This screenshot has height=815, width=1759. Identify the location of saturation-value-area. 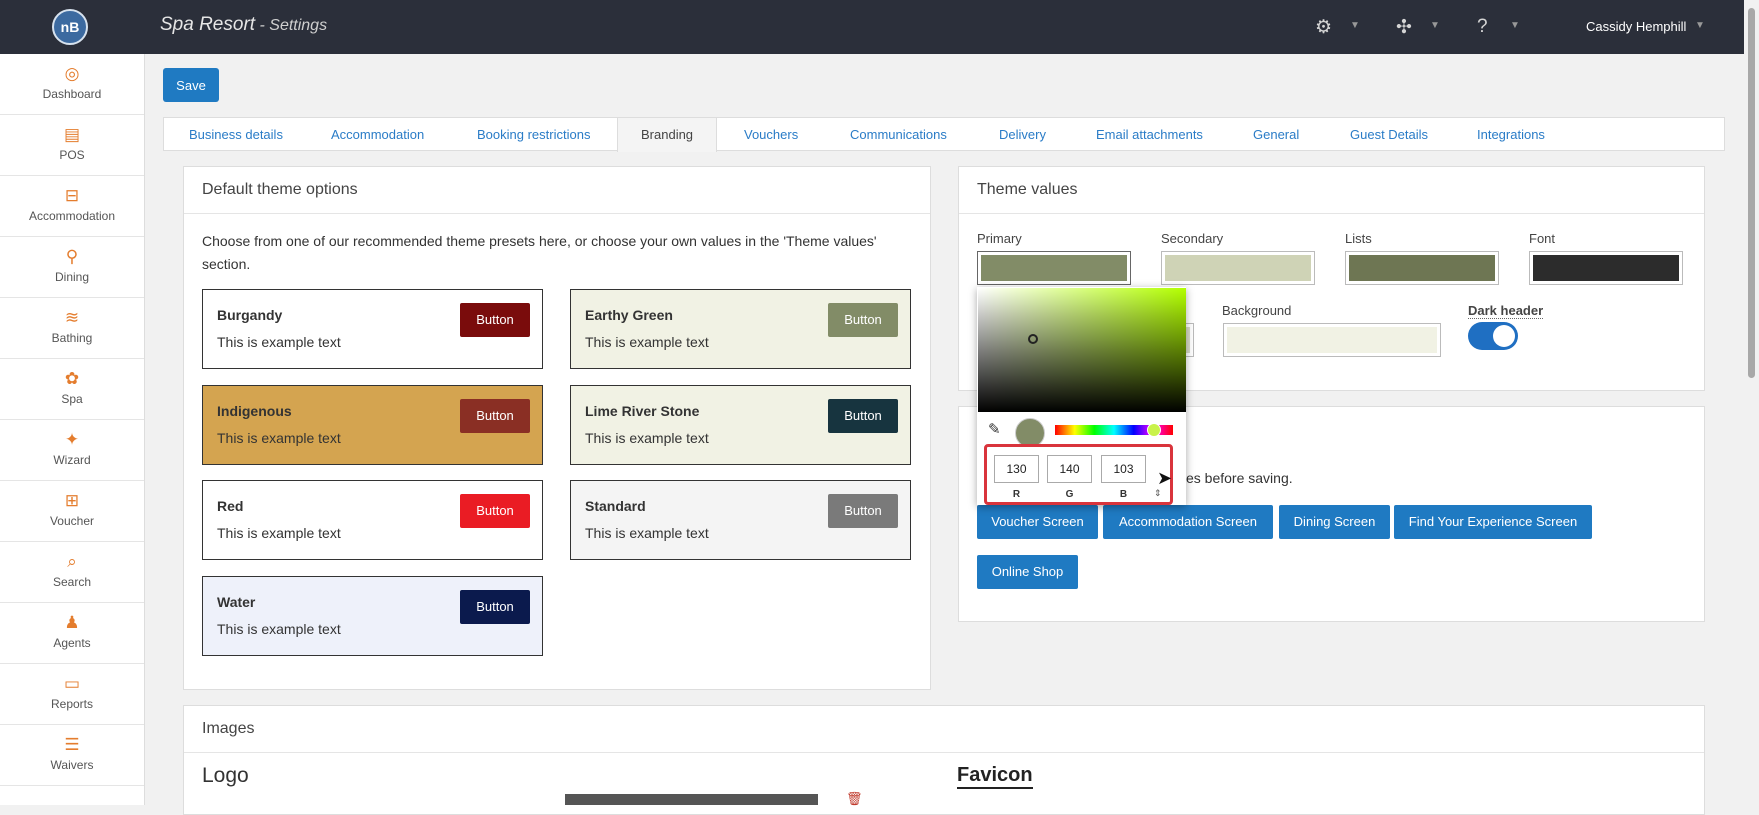
(1082, 350).